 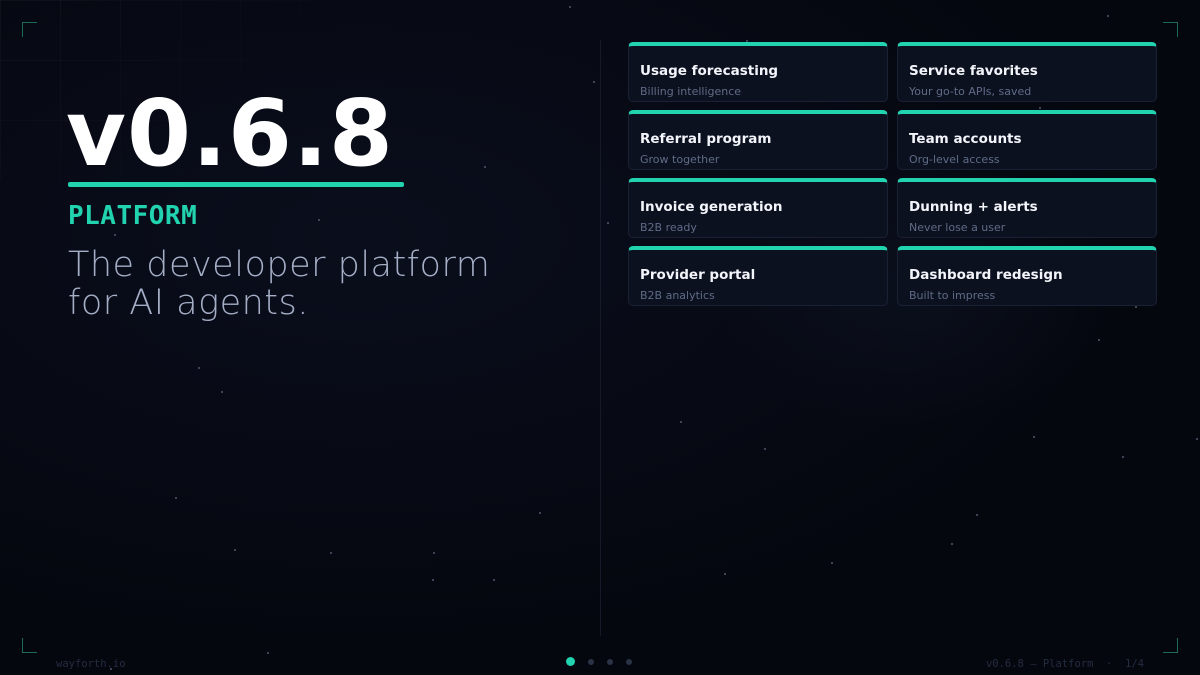 I want to click on feature-card-invoice-generation: Invoice generation B2B ready, so click(x=758, y=208).